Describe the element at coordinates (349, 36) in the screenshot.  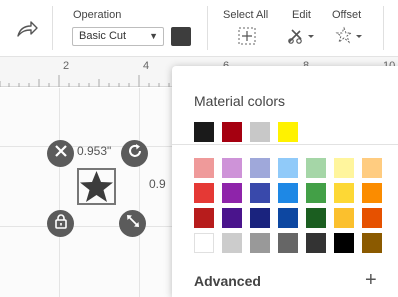
I see `offset-icon` at that location.